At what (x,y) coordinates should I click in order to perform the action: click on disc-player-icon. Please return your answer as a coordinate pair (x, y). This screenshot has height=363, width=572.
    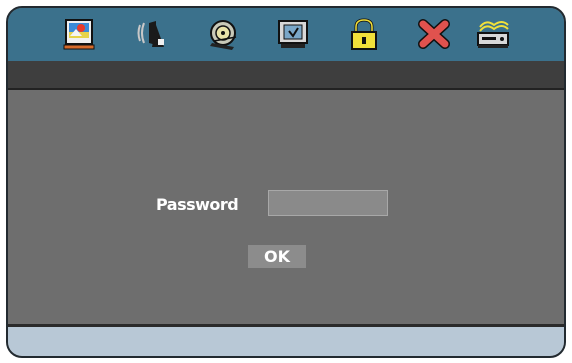
    Looking at the image, I should click on (493, 35).